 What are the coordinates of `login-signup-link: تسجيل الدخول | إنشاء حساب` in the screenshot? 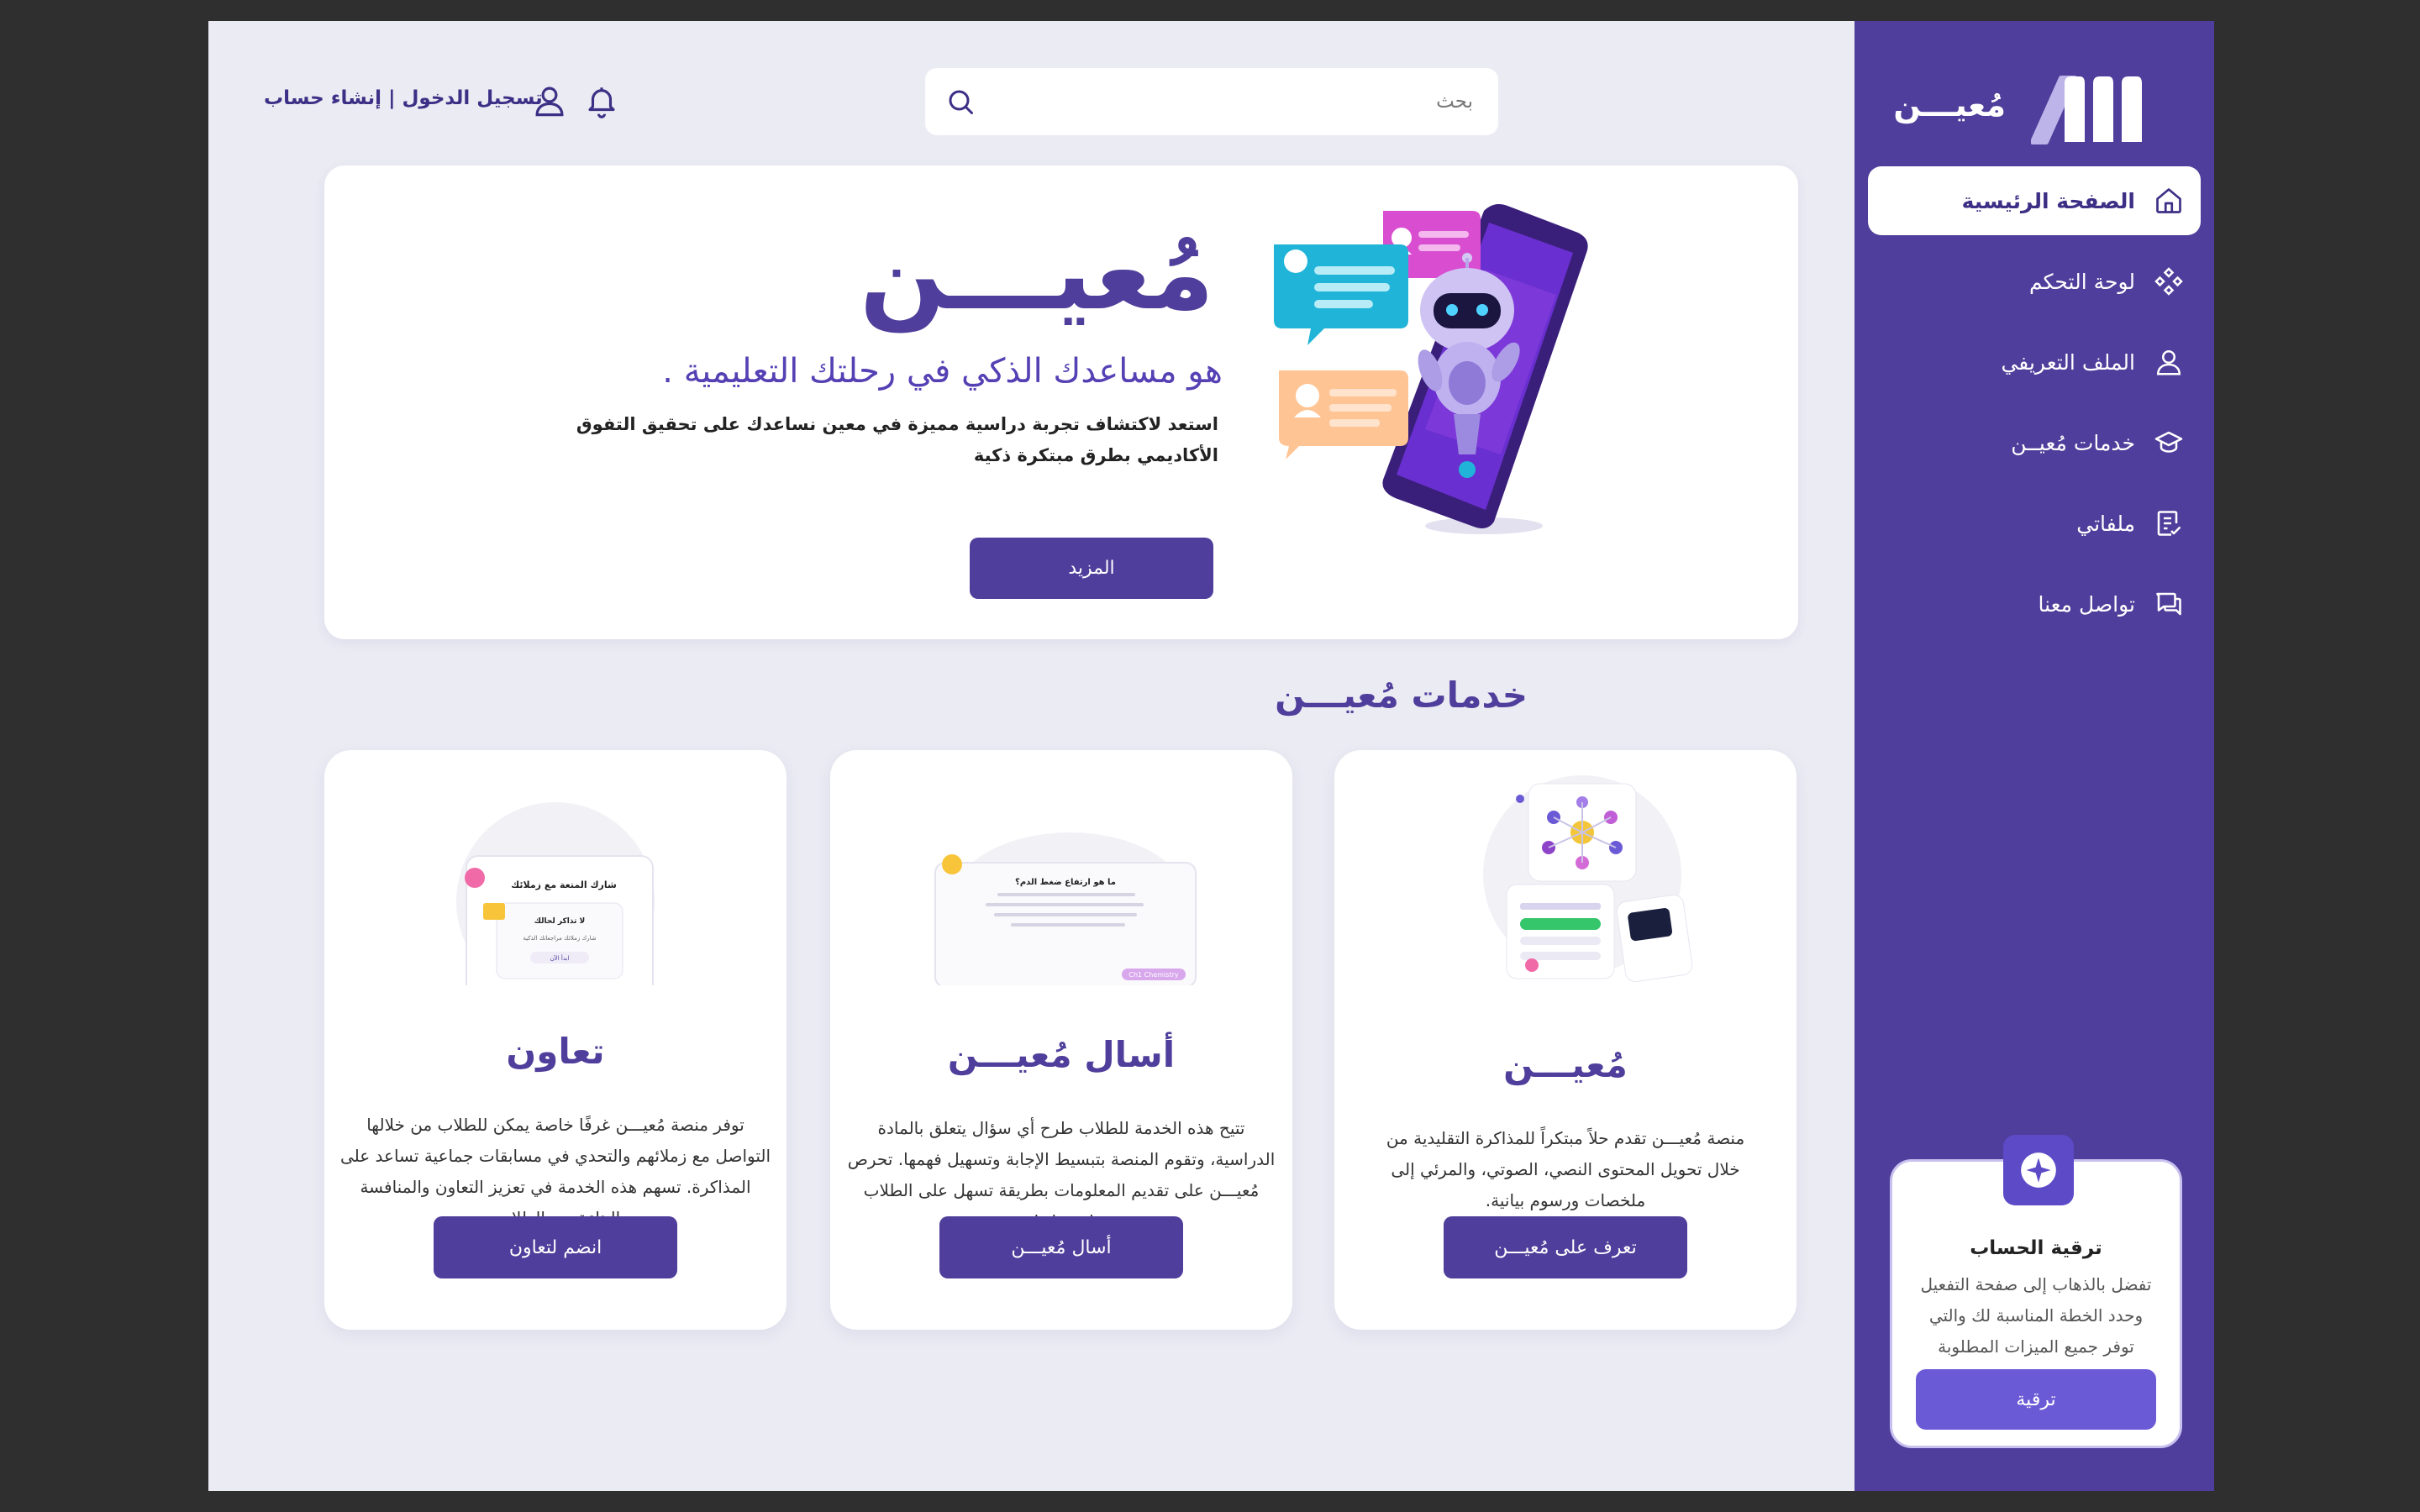 It's located at (404, 98).